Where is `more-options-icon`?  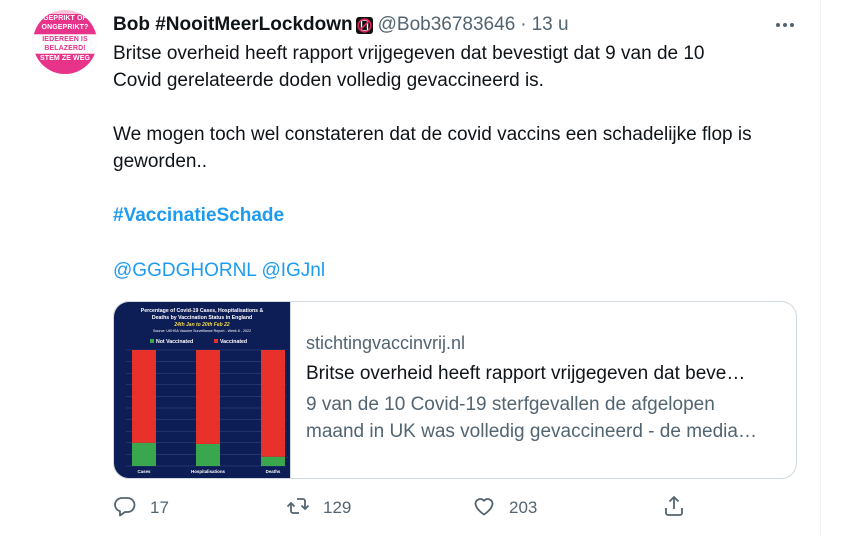
more-options-icon is located at coordinates (785, 25).